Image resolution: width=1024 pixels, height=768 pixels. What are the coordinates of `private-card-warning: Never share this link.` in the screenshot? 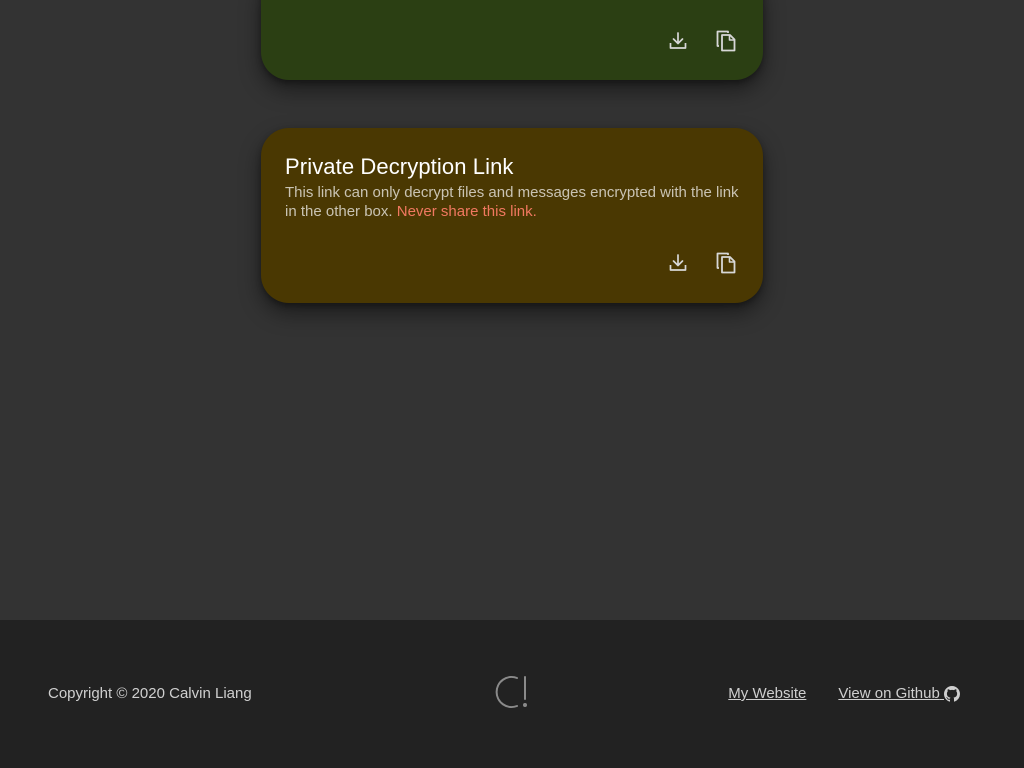 It's located at (466, 211).